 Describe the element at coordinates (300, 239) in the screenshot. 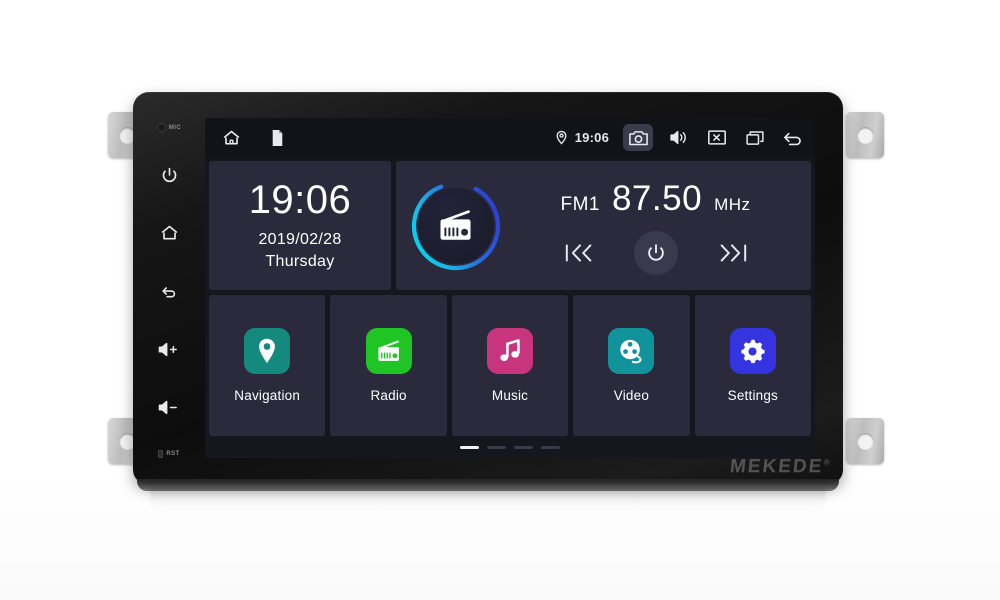

I see `clock-date: 2019/02/28` at that location.